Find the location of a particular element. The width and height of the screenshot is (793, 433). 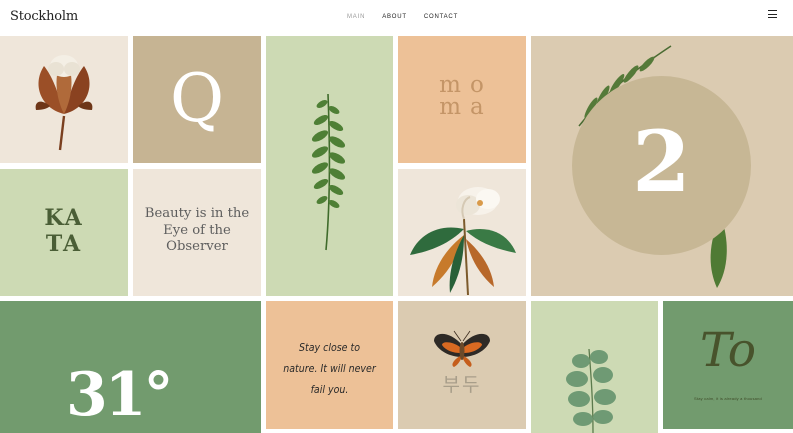

tile-moma: mo ma is located at coordinates (462, 99).